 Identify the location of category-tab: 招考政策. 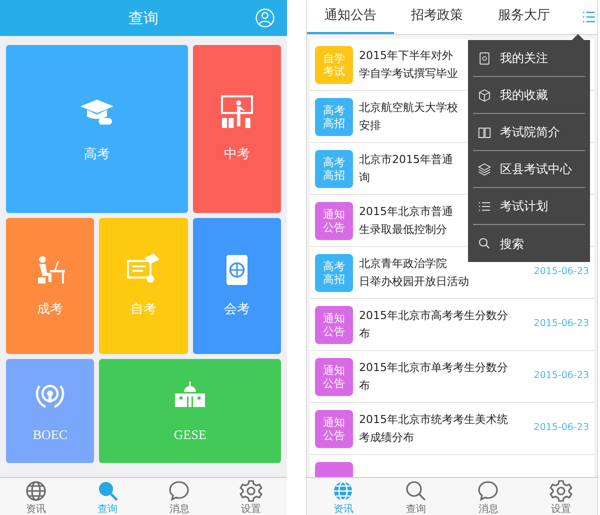
(437, 17).